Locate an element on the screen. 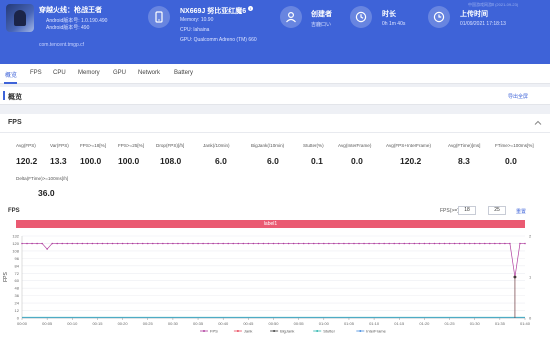 This screenshot has height=344, width=550. tab-memory: Memory is located at coordinates (89, 73).